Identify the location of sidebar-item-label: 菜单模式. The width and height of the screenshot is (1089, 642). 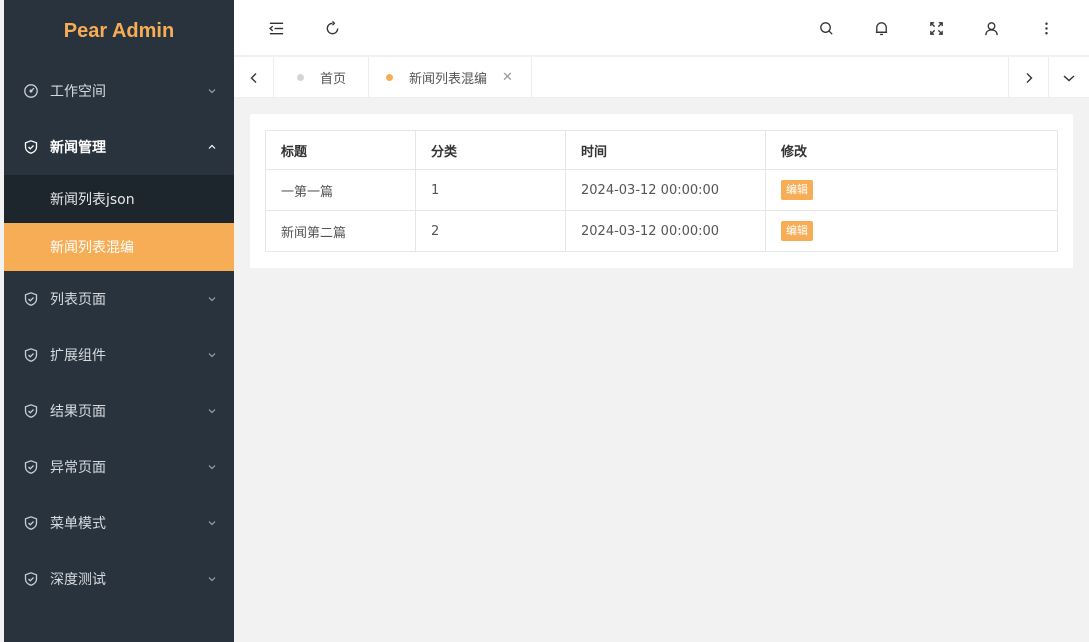
(78, 524).